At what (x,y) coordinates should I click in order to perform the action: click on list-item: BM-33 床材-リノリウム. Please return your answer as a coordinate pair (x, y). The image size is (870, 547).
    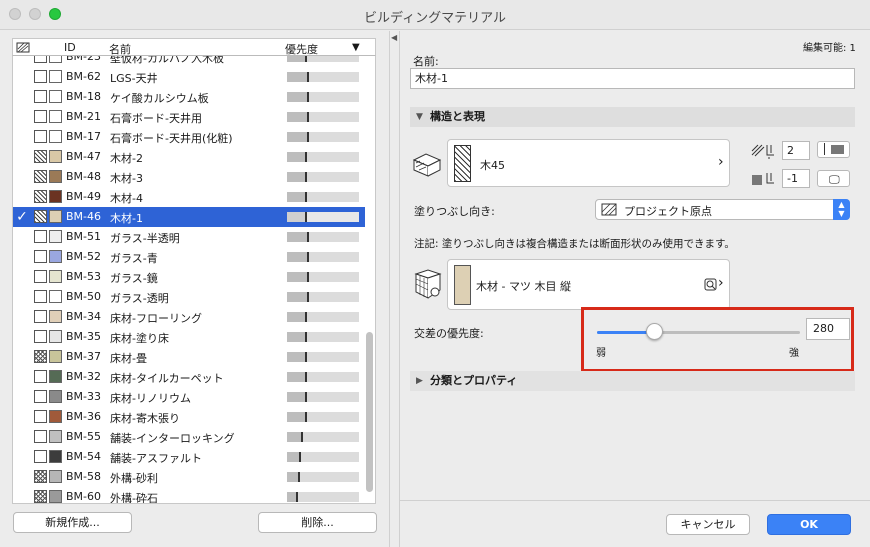
    Looking at the image, I should click on (189, 397).